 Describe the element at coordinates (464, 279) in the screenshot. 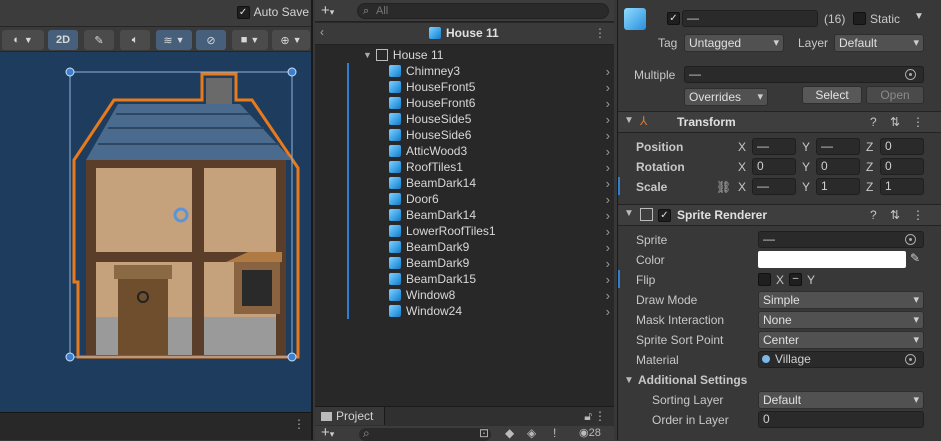

I see `hierarchy-item: BeamDark15 ›` at that location.